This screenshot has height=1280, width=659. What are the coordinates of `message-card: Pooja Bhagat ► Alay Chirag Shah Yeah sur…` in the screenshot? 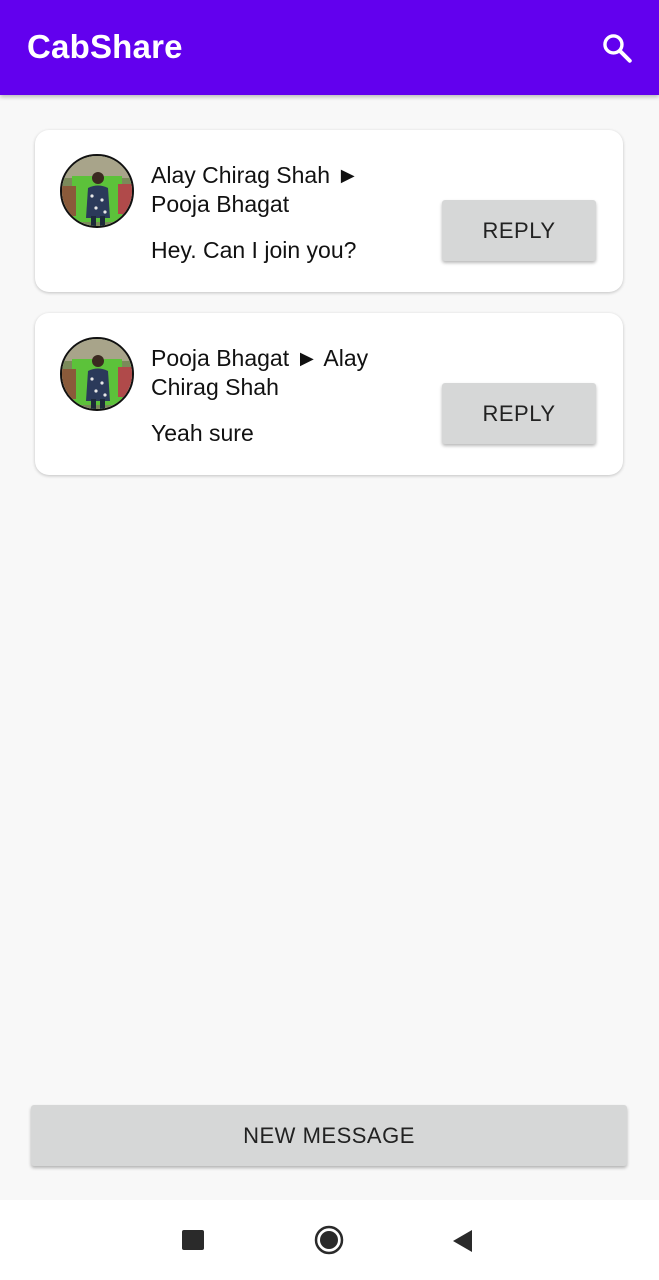 It's located at (329, 394).